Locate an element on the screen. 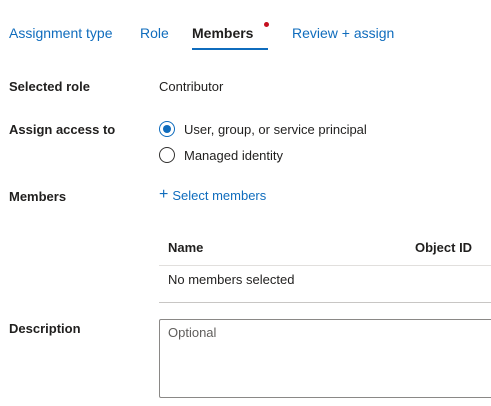  radio-checked-icon is located at coordinates (167, 129).